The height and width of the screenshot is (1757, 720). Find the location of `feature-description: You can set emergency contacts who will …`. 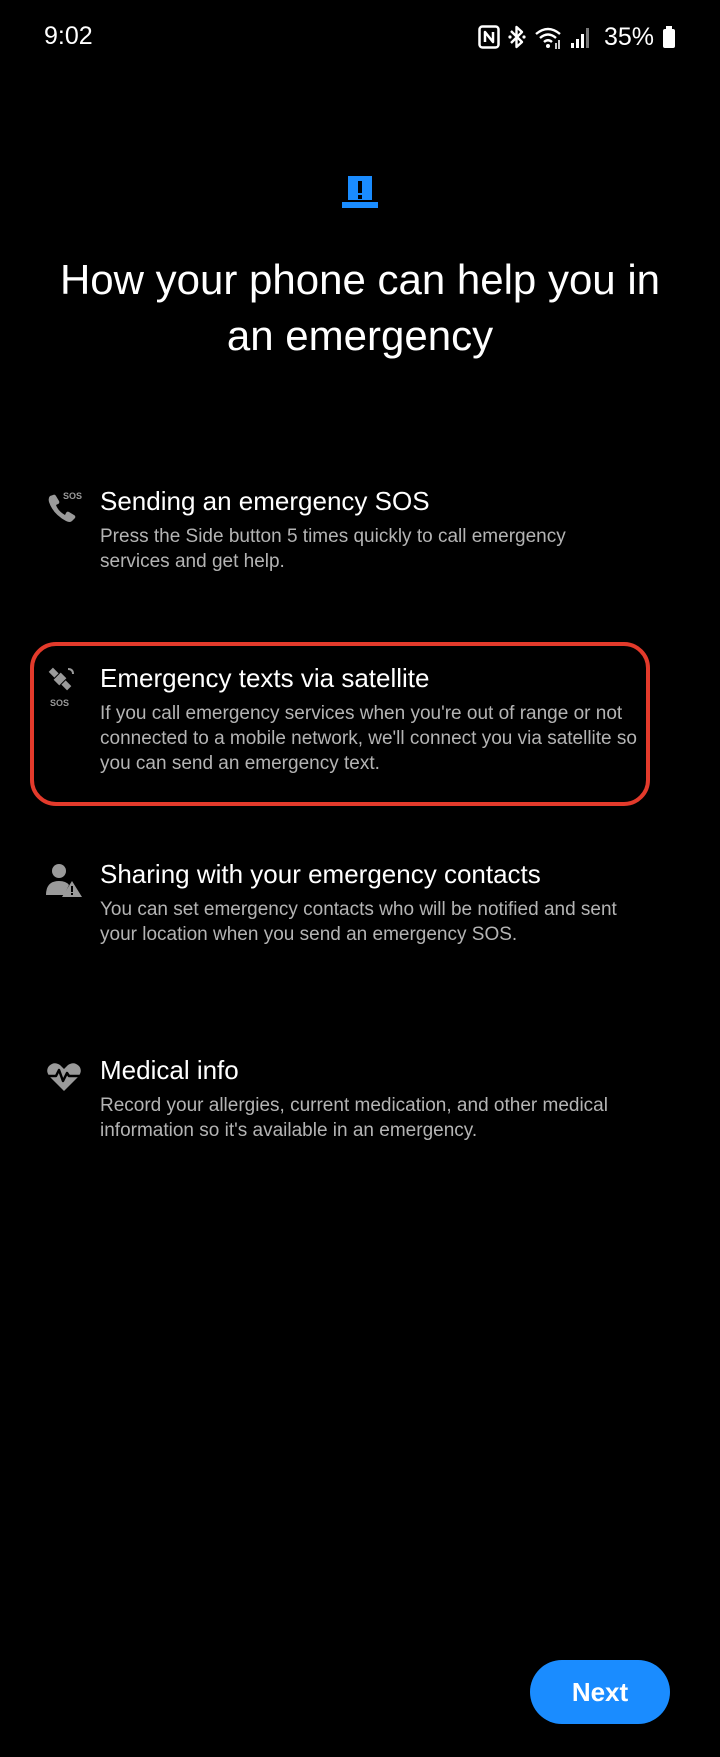

feature-description: You can set emergency contacts who will … is located at coordinates (358, 922).